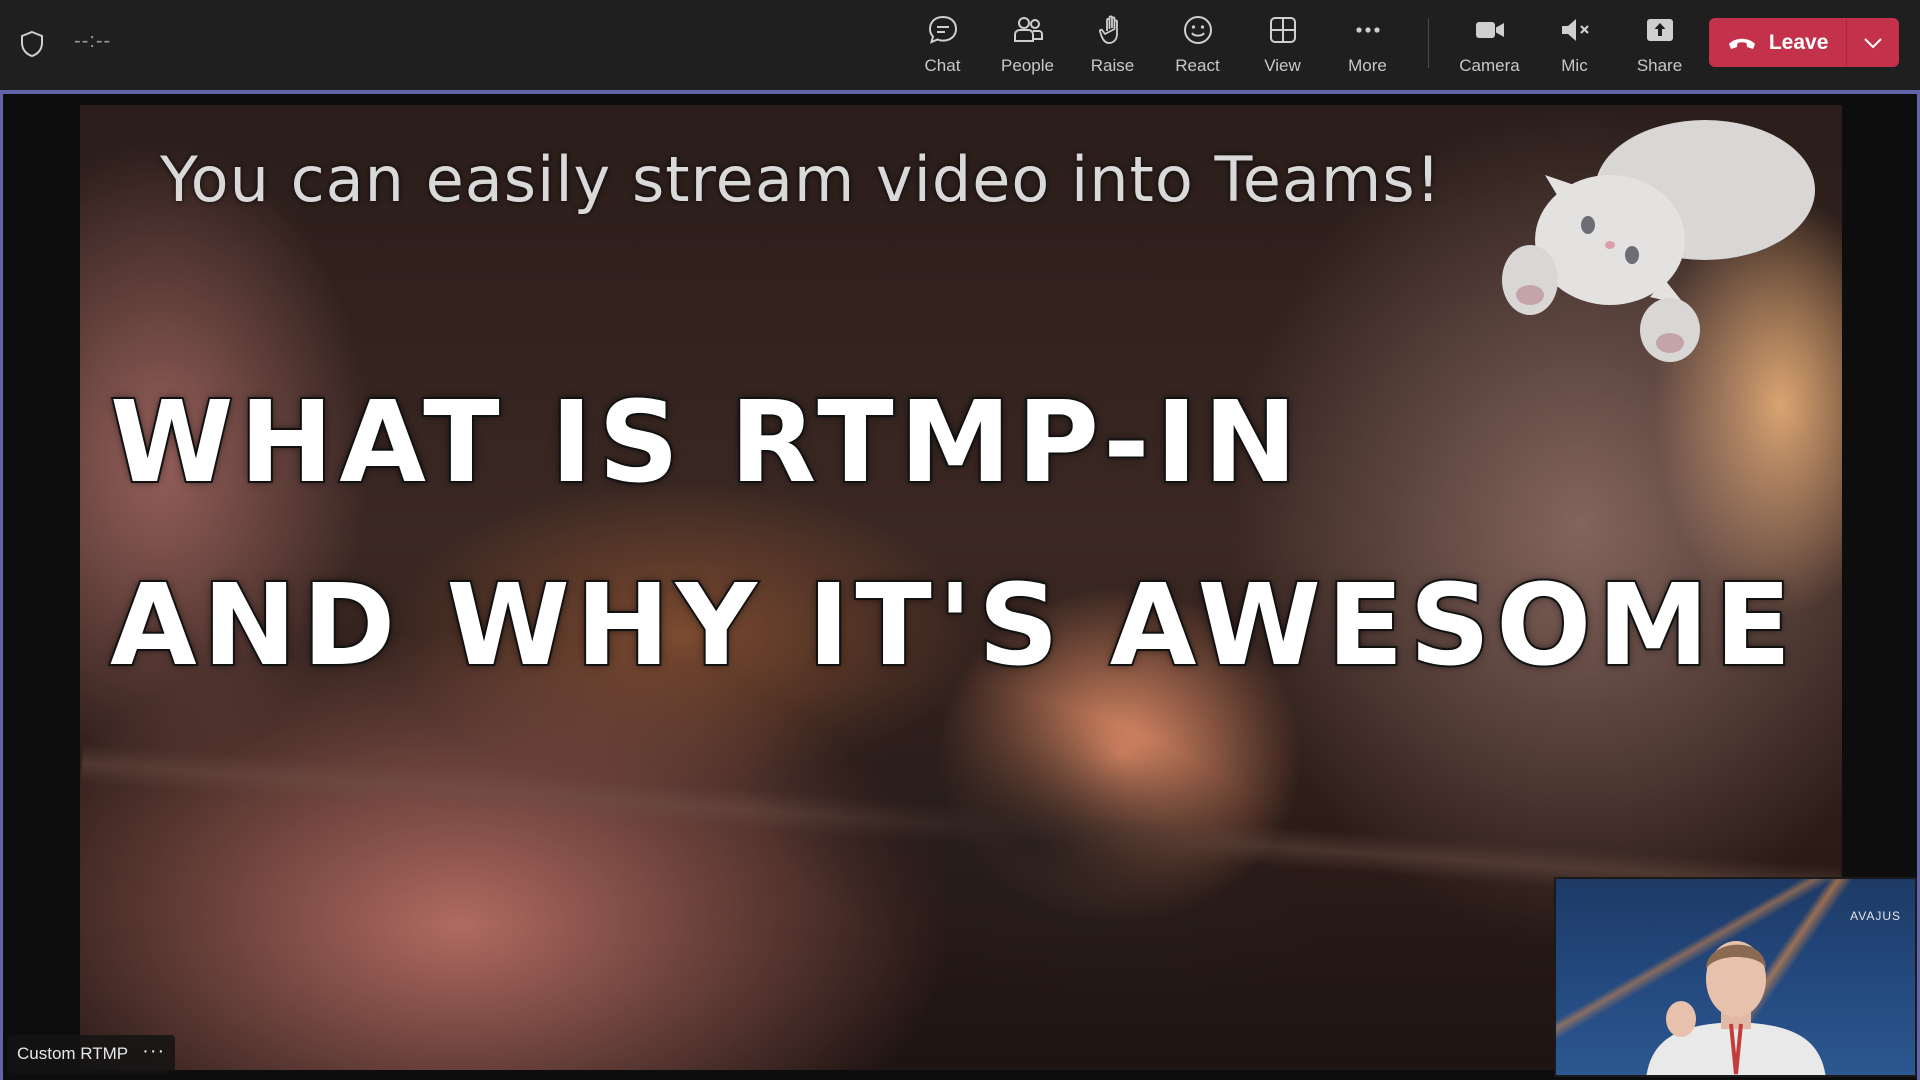 The image size is (1920, 1080). I want to click on grid-icon, so click(1282, 30).